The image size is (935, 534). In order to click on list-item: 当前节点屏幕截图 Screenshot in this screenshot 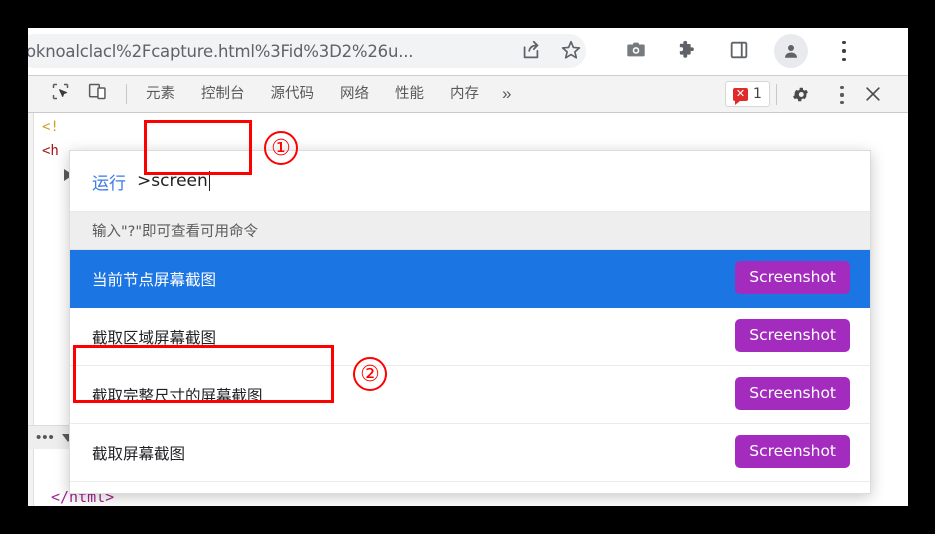, I will do `click(470, 279)`.